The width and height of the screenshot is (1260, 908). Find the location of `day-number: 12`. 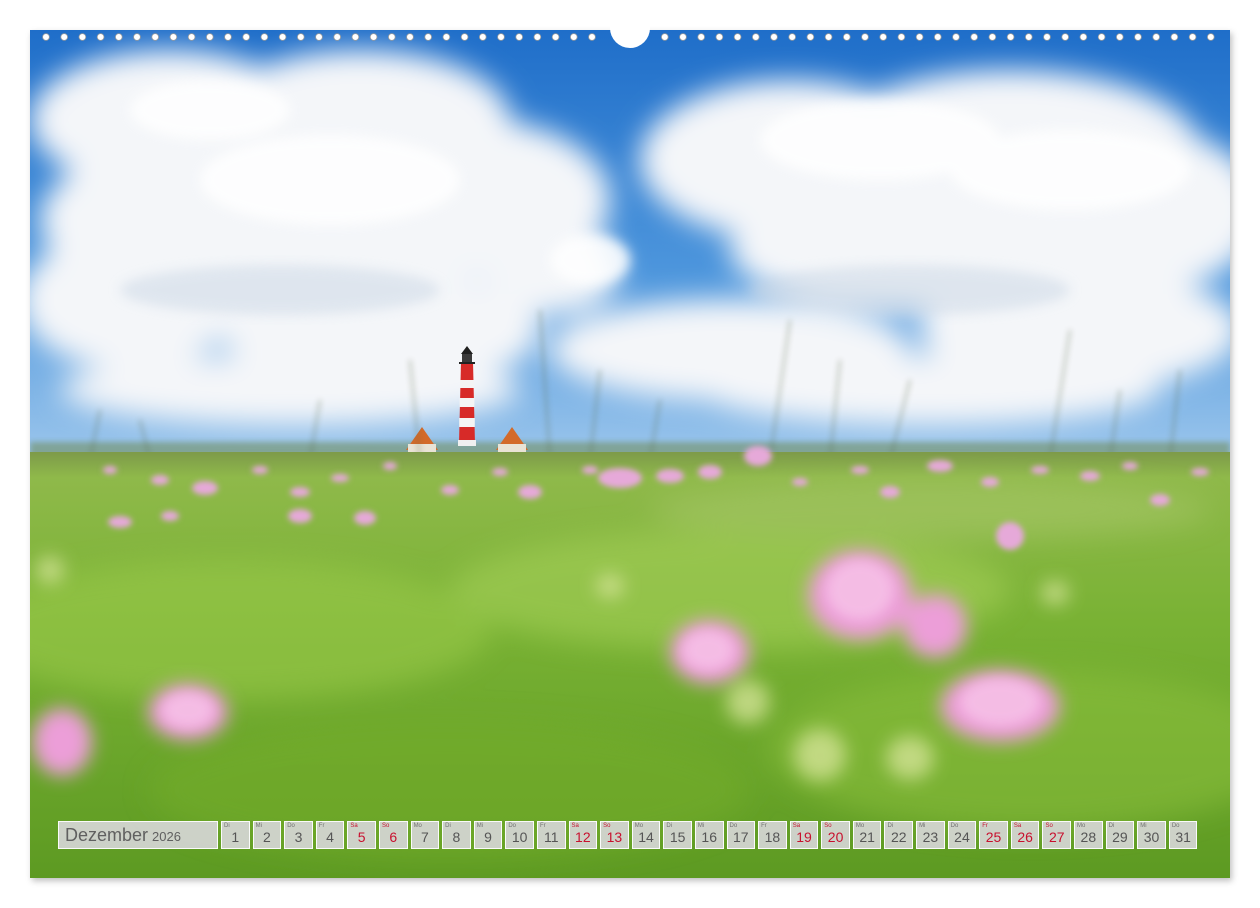

day-number: 12 is located at coordinates (583, 837).